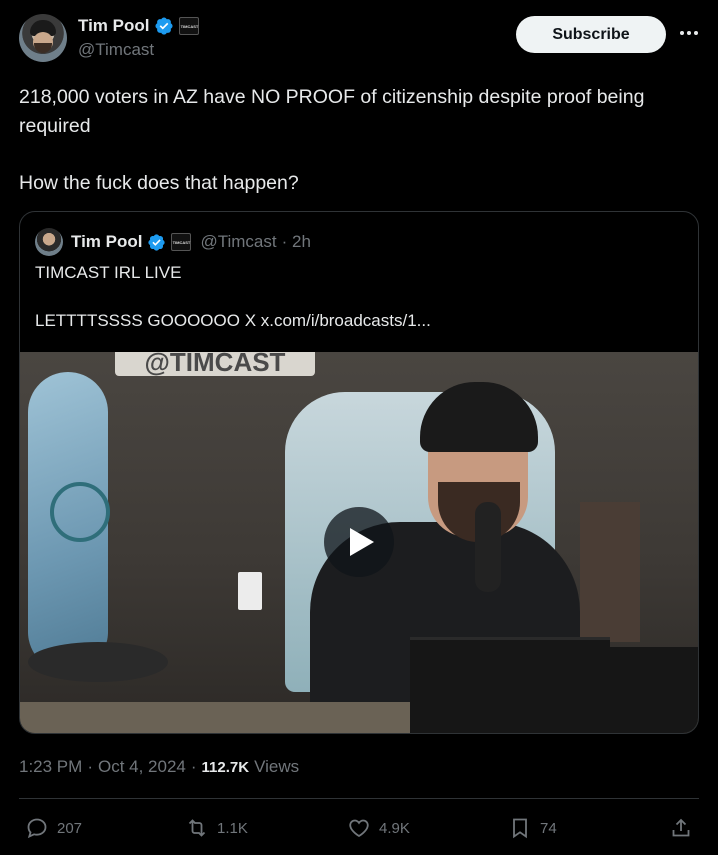  What do you see at coordinates (116, 50) in the screenshot?
I see `author-handle: @Timcast` at bounding box center [116, 50].